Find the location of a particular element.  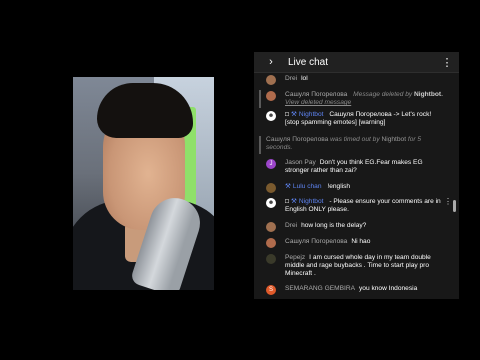

message-text: !english is located at coordinates (339, 186).